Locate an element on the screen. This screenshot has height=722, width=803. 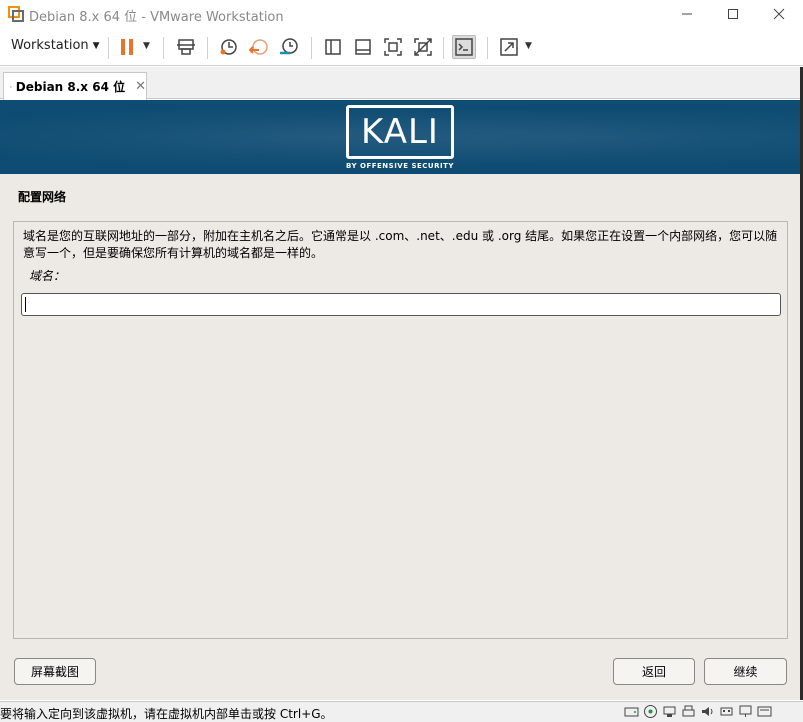
unity-button is located at coordinates (423, 47).